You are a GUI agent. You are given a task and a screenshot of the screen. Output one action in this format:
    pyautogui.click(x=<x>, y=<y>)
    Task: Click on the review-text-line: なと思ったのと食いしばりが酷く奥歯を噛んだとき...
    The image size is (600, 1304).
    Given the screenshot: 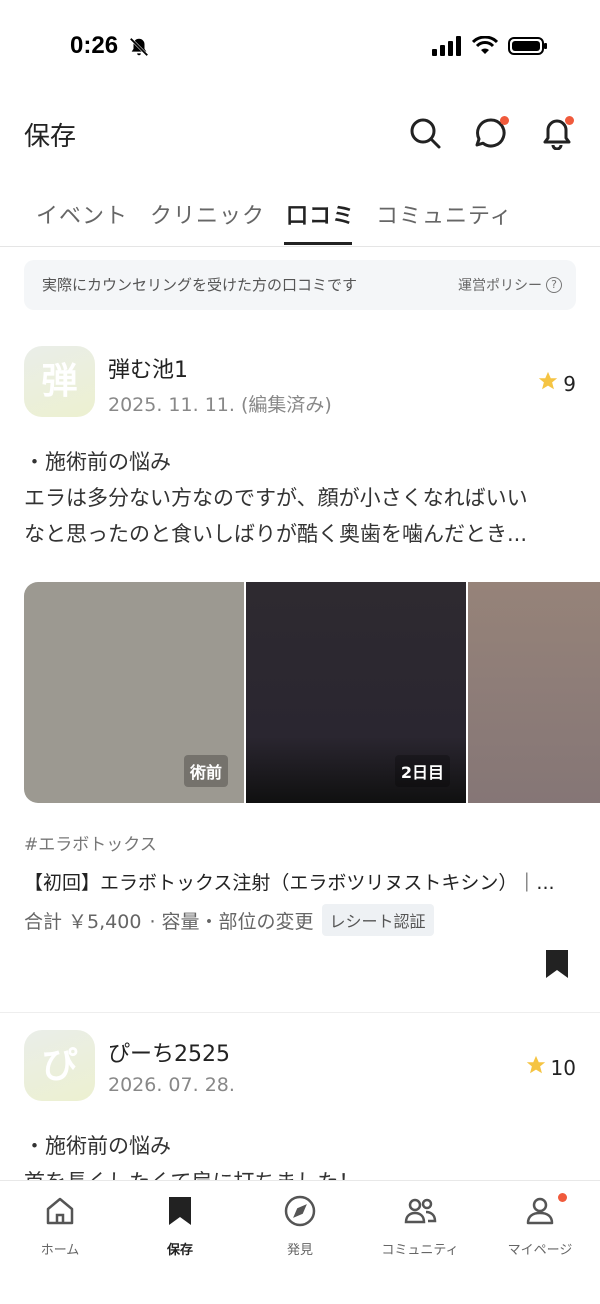 What is the action you would take?
    pyautogui.click(x=276, y=534)
    